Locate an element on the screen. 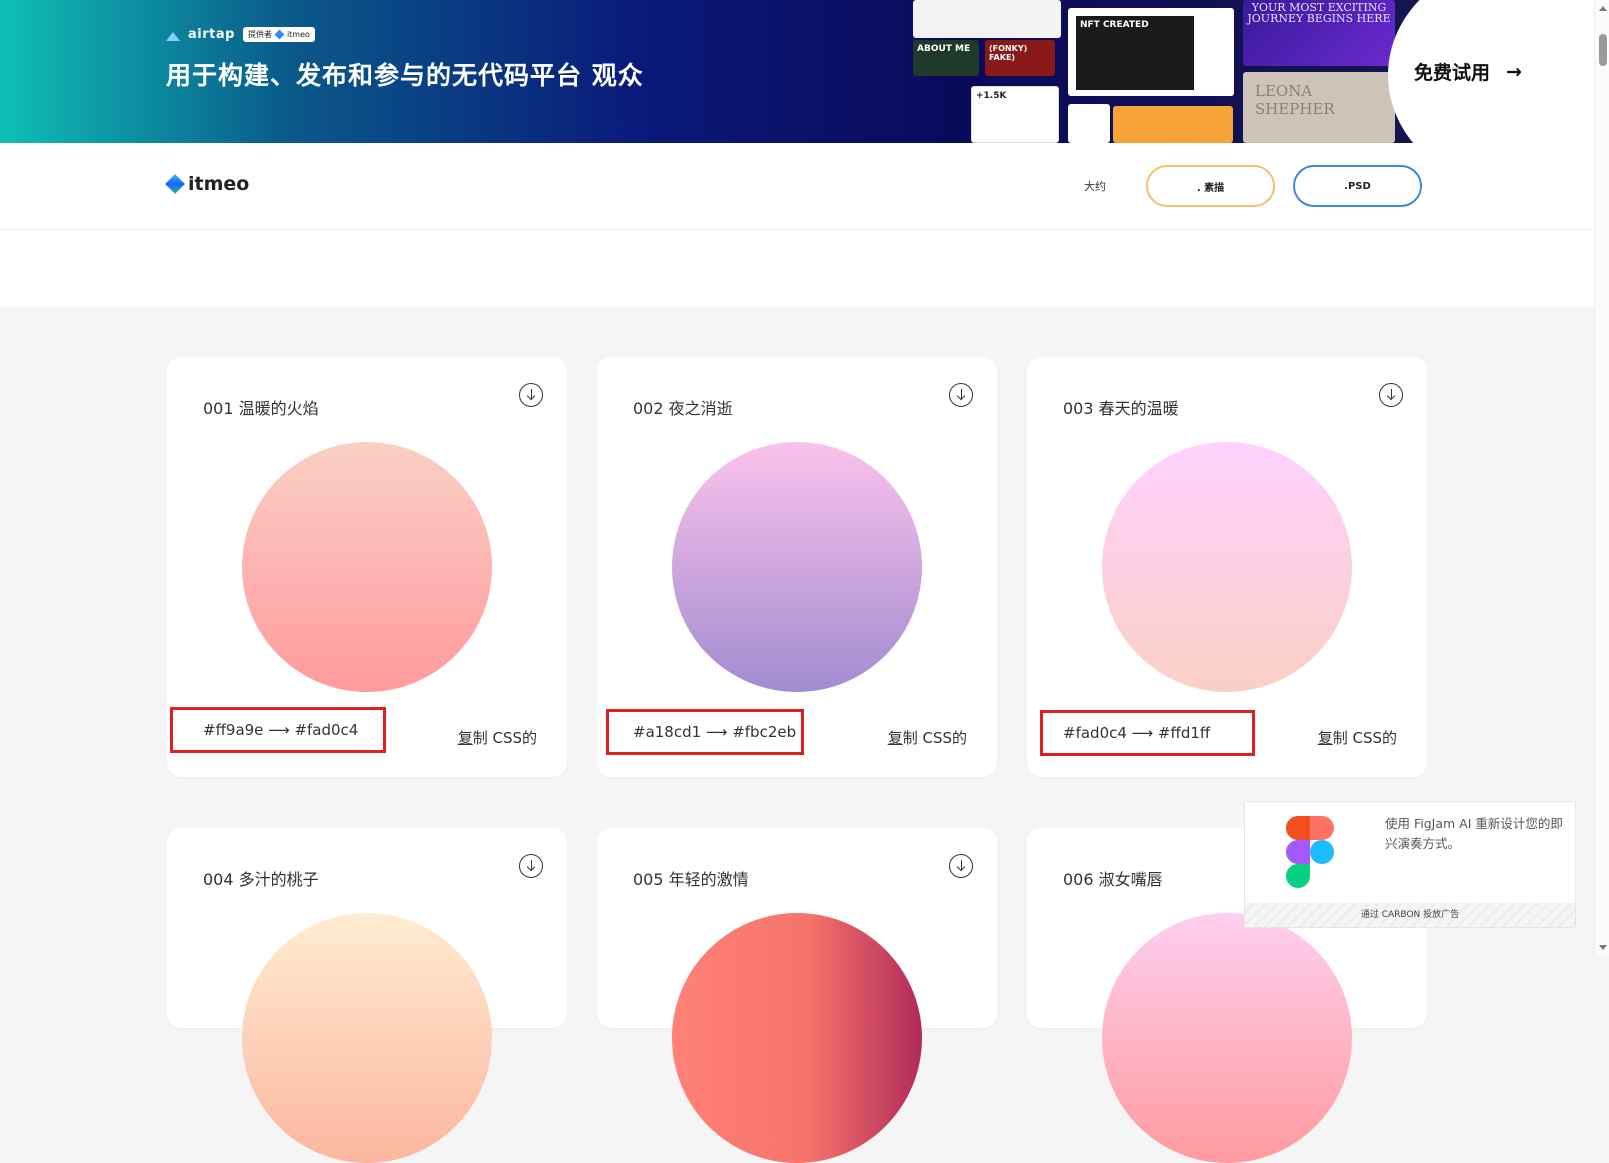 The width and height of the screenshot is (1609, 1163). card-title: 003 春天的温暖 is located at coordinates (1121, 408).